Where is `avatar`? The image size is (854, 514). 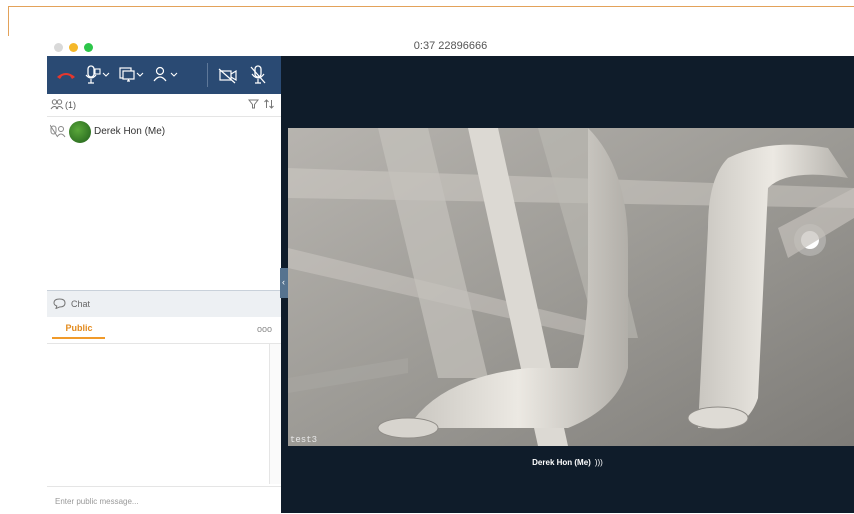
avatar is located at coordinates (80, 132).